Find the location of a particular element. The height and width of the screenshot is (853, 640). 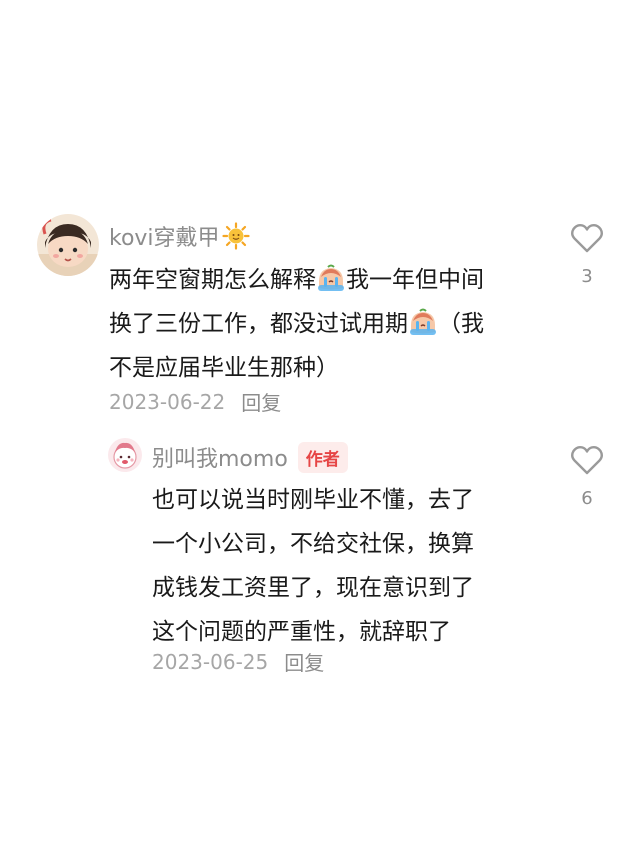

like-button: 3 is located at coordinates (587, 254).